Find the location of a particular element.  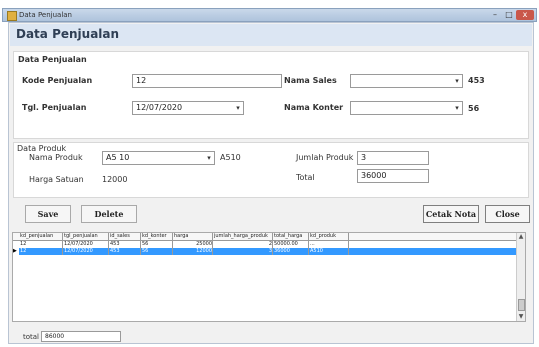

table-cell: 3 is located at coordinates (243, 251).